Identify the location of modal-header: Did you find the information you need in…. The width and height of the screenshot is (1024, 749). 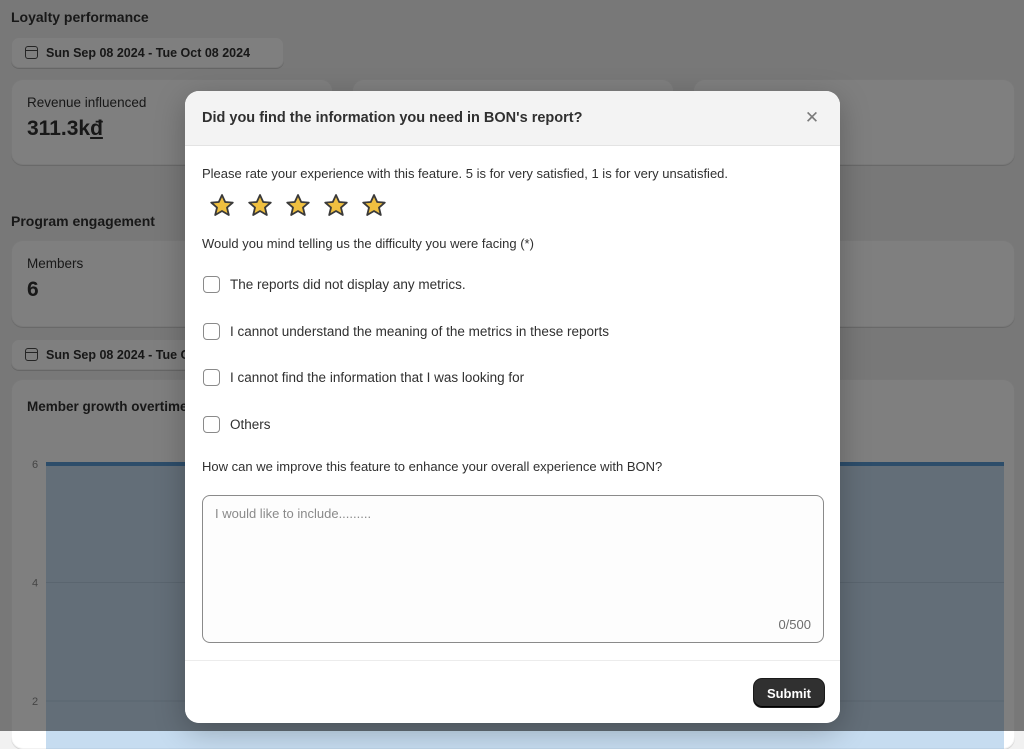
(512, 118).